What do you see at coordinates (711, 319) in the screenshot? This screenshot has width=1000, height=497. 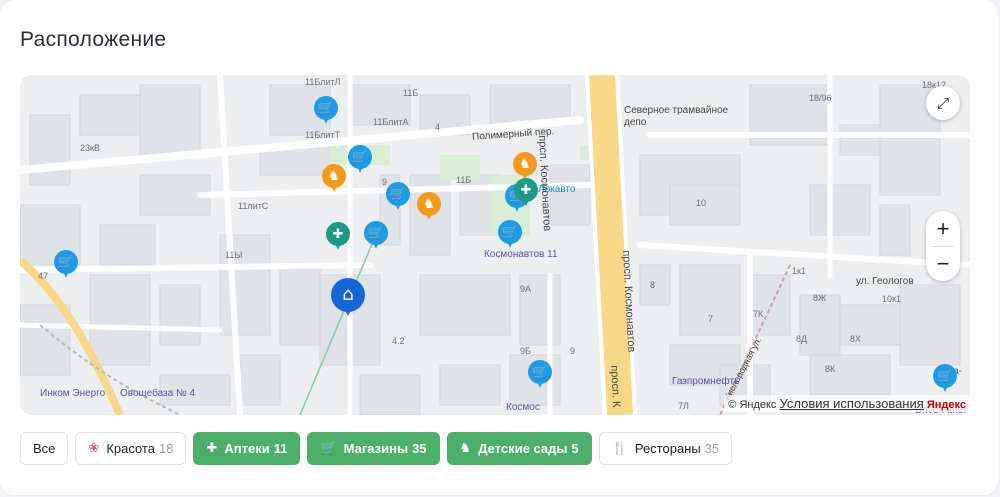 I see `house-number: 7` at bounding box center [711, 319].